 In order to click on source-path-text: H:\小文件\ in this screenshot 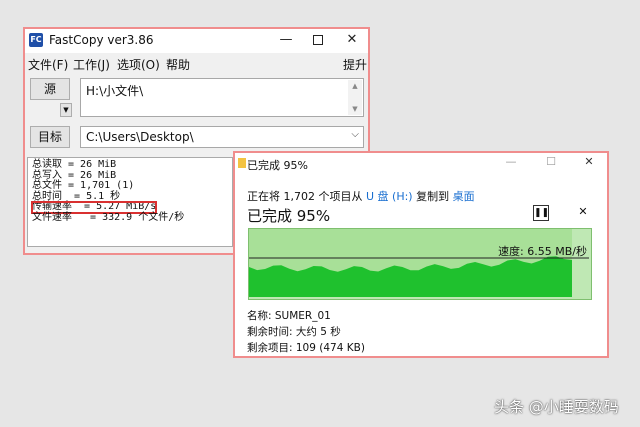, I will do `click(115, 91)`.